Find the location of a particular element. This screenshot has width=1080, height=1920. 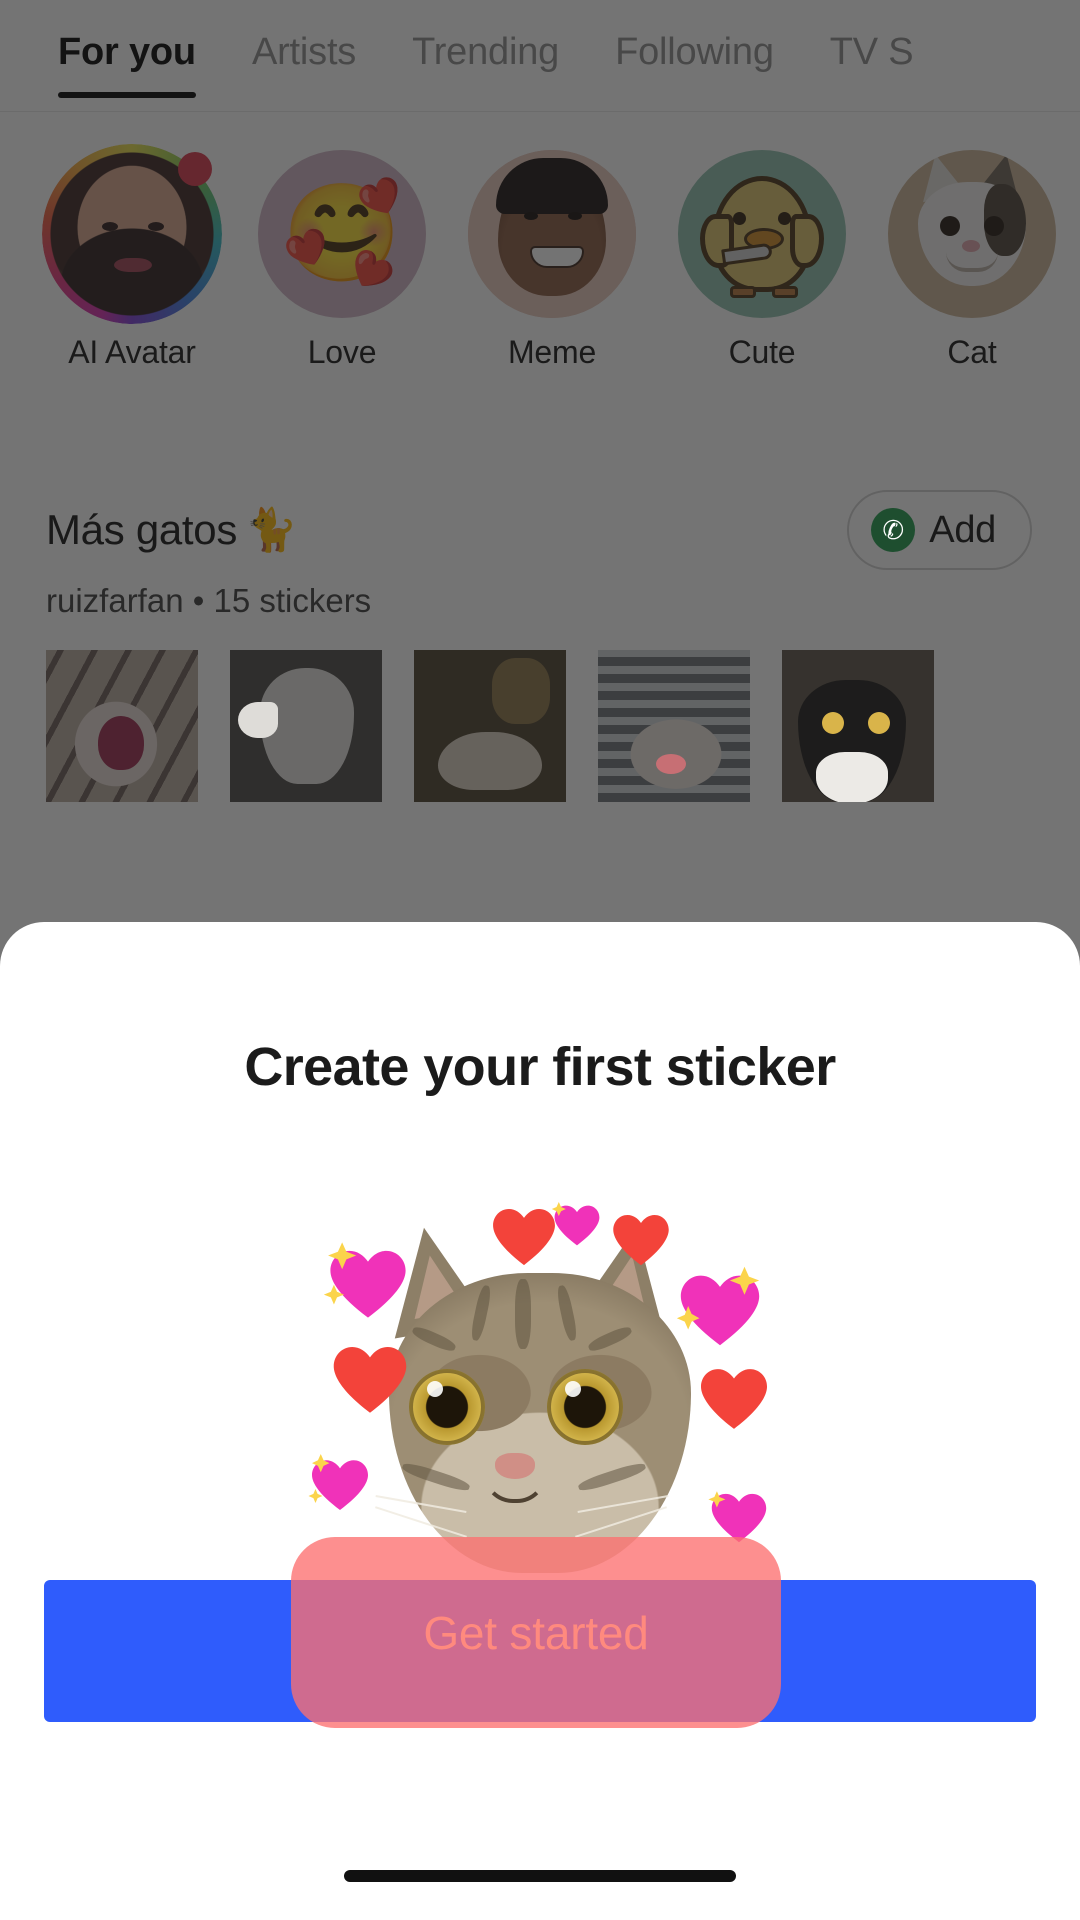

category-cat: Cat is located at coordinates (972, 260).